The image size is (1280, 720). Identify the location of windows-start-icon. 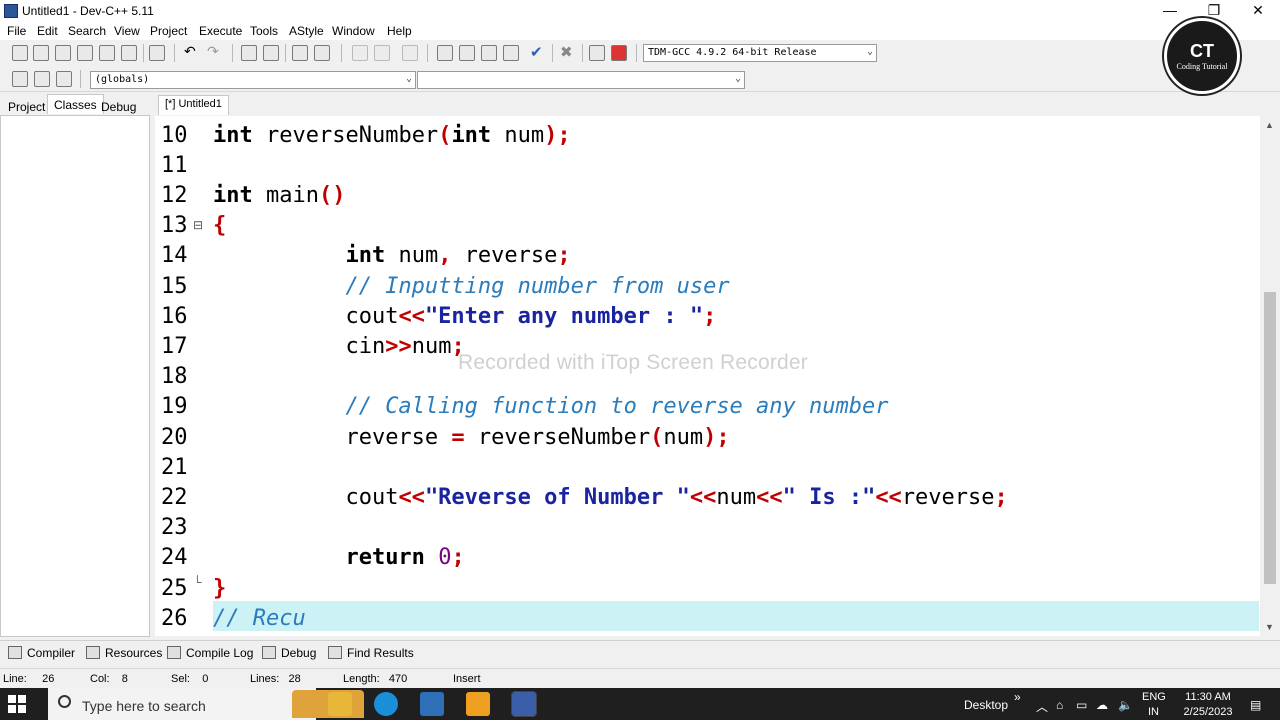
(17, 704).